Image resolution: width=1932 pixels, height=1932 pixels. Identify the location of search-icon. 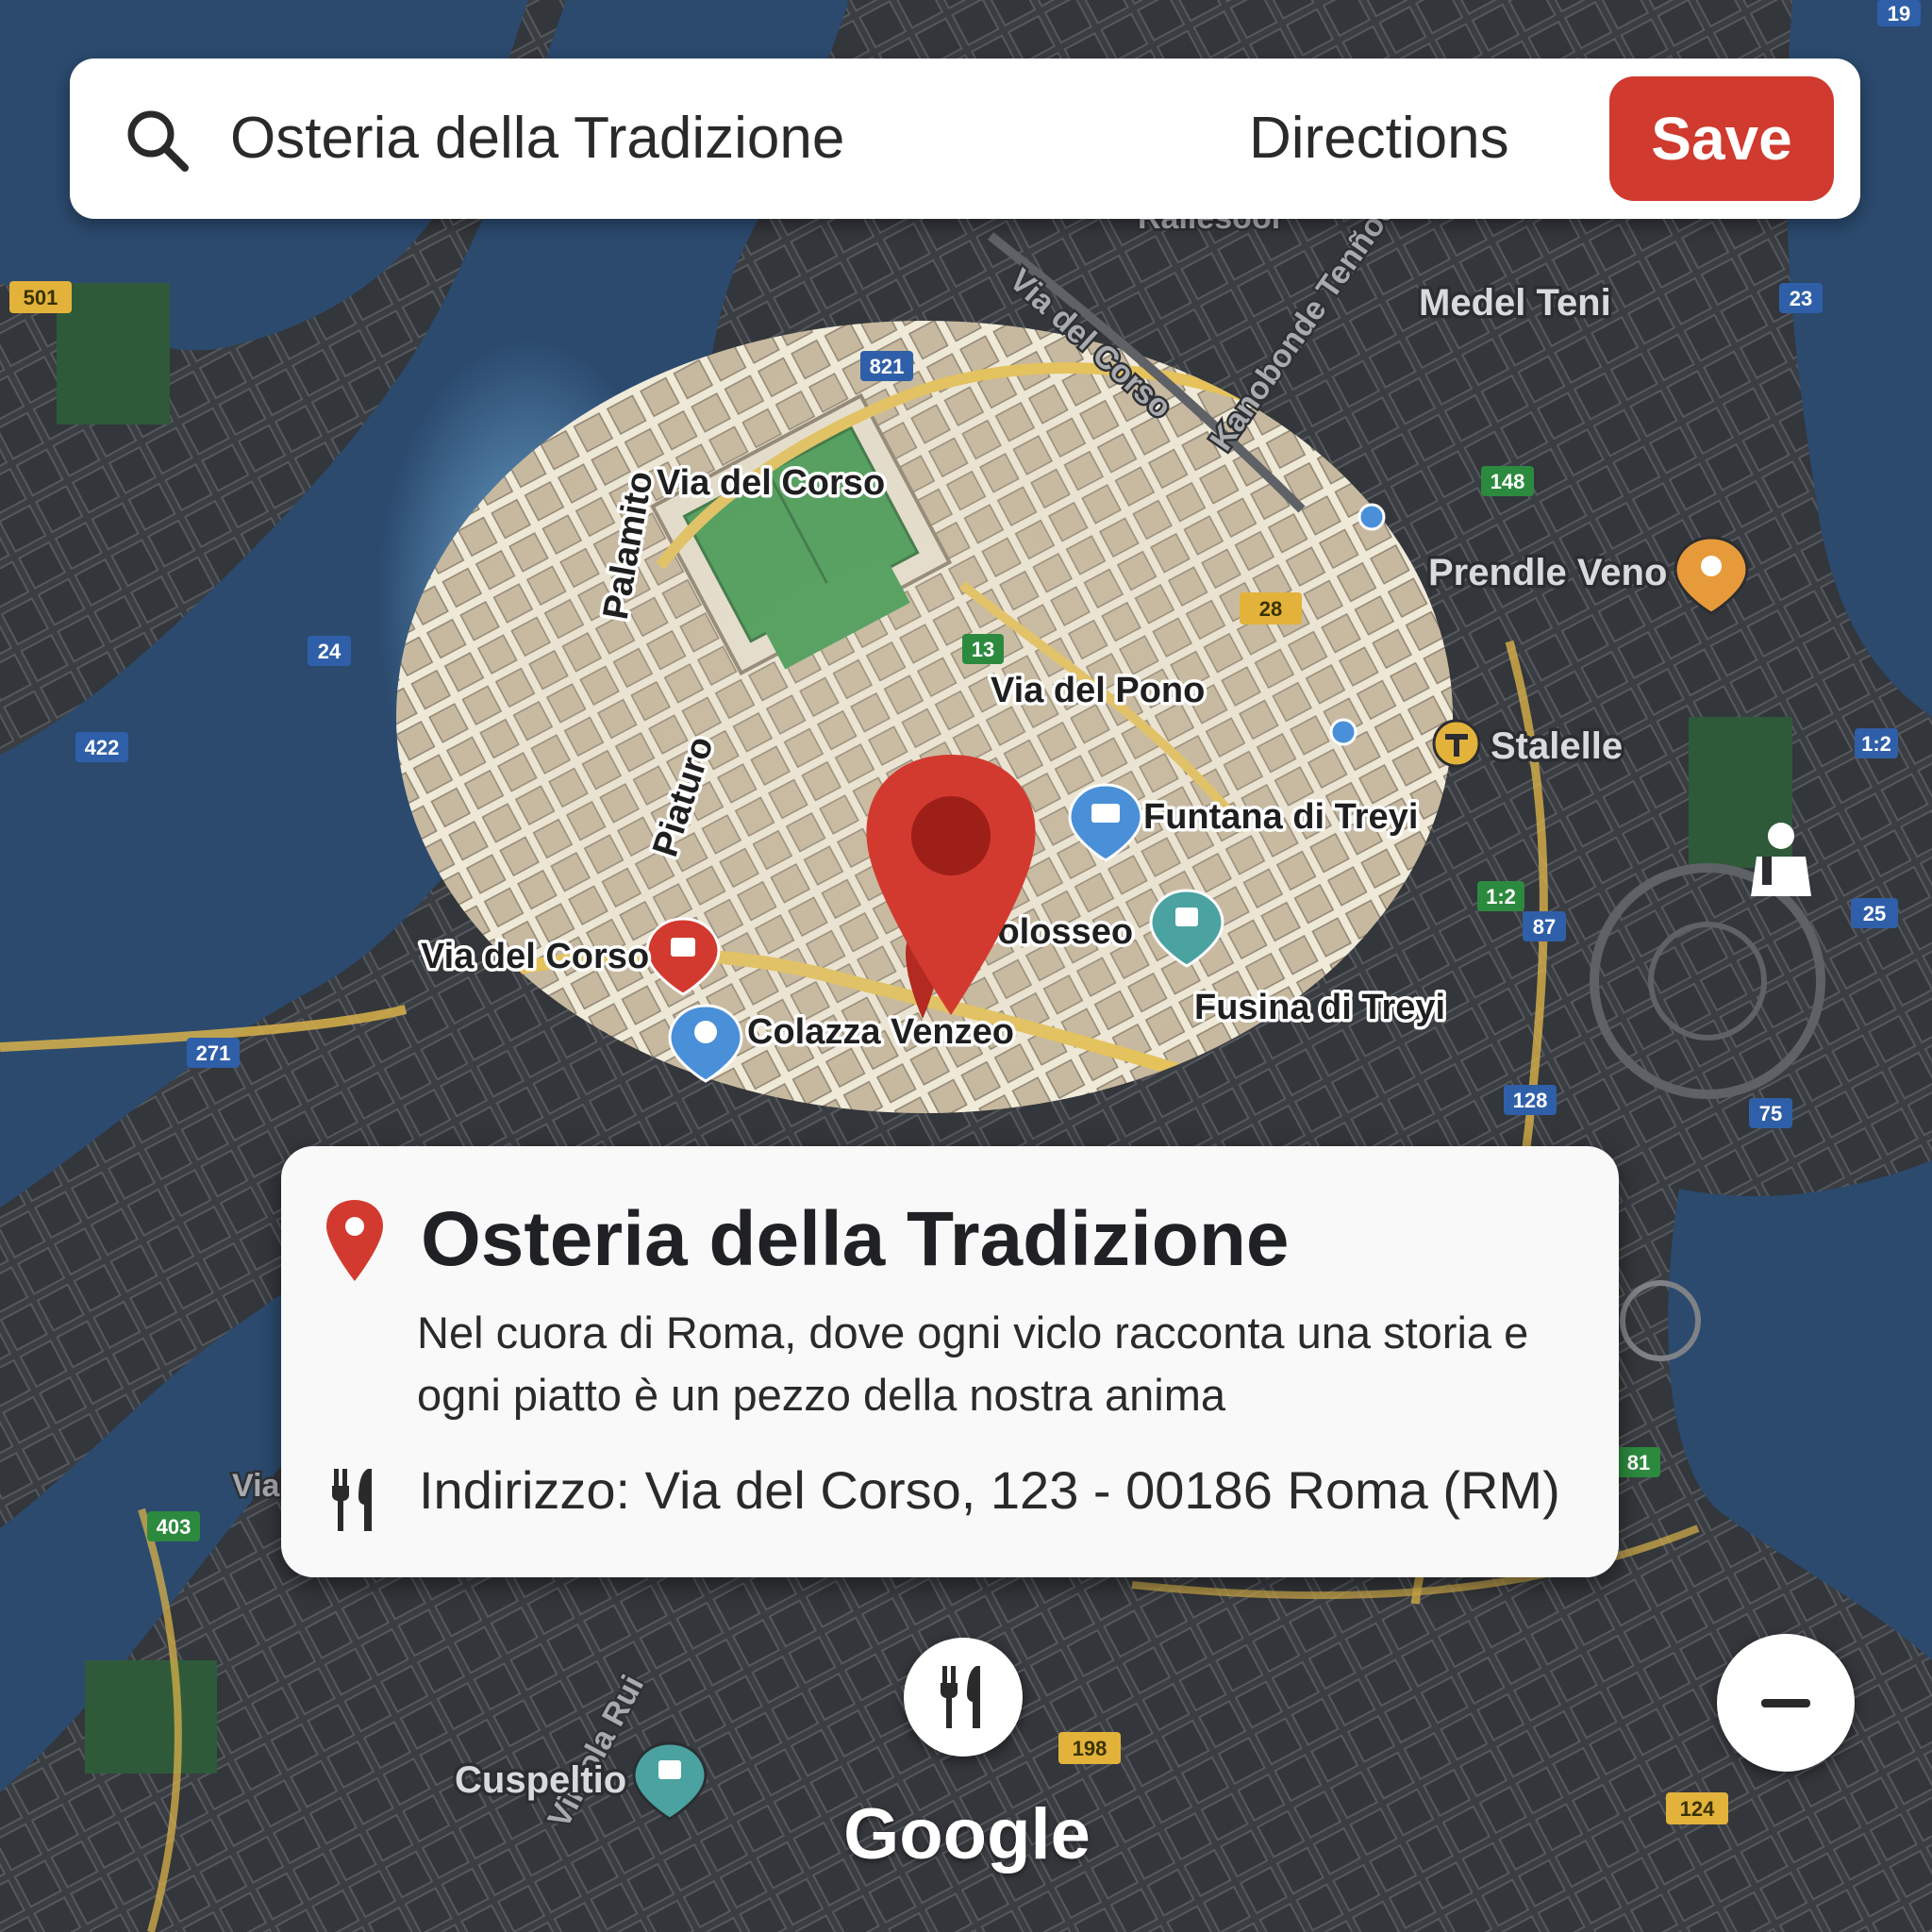
(157, 140).